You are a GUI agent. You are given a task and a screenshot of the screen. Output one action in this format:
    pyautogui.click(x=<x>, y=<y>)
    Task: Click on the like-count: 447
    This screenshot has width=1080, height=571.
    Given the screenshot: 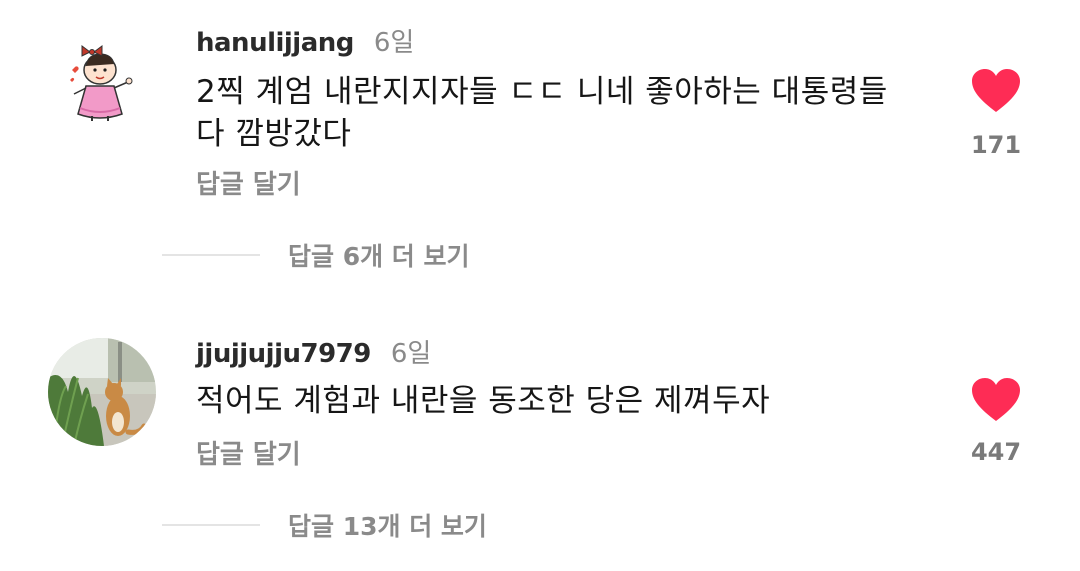 What is the action you would take?
    pyautogui.click(x=996, y=452)
    